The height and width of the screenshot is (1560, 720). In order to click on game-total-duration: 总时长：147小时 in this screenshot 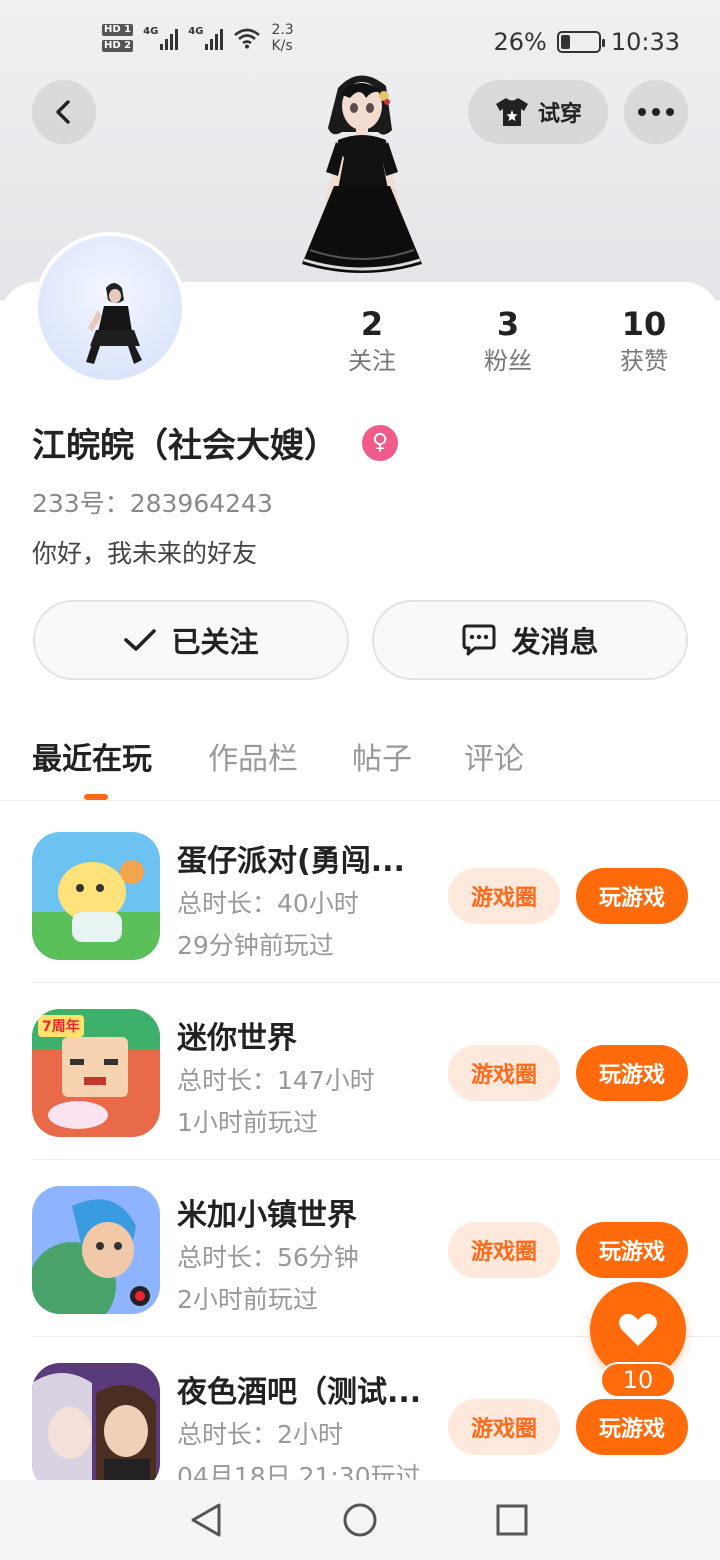, I will do `click(276, 1080)`.